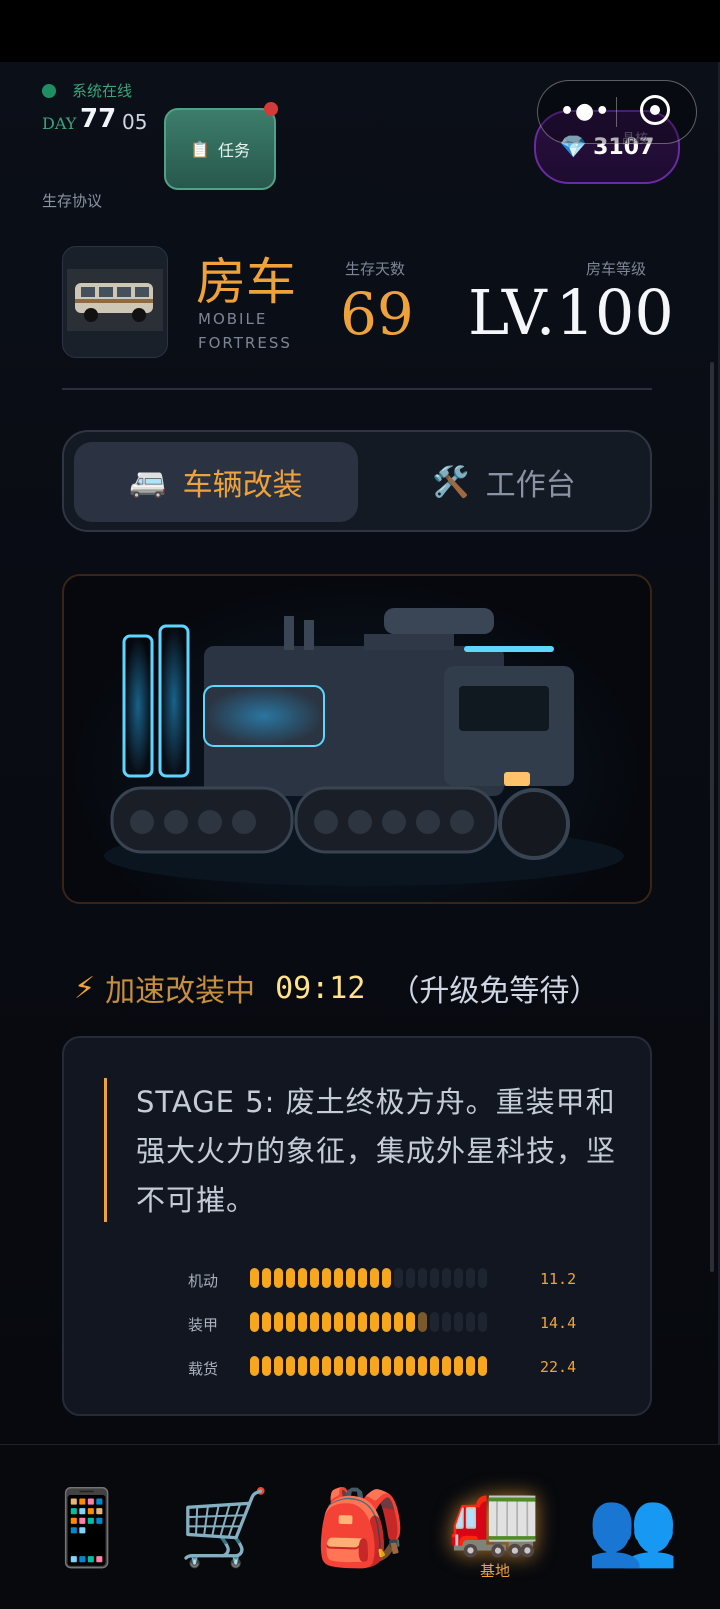  I want to click on day-label: DAY, so click(59, 123).